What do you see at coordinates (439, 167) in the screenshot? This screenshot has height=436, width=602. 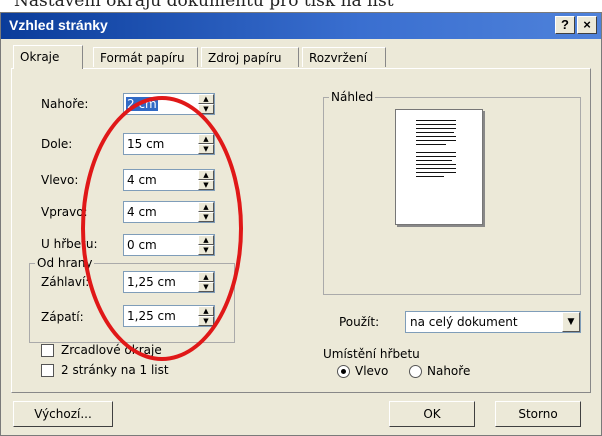 I see `preview-page-thumbnail` at bounding box center [439, 167].